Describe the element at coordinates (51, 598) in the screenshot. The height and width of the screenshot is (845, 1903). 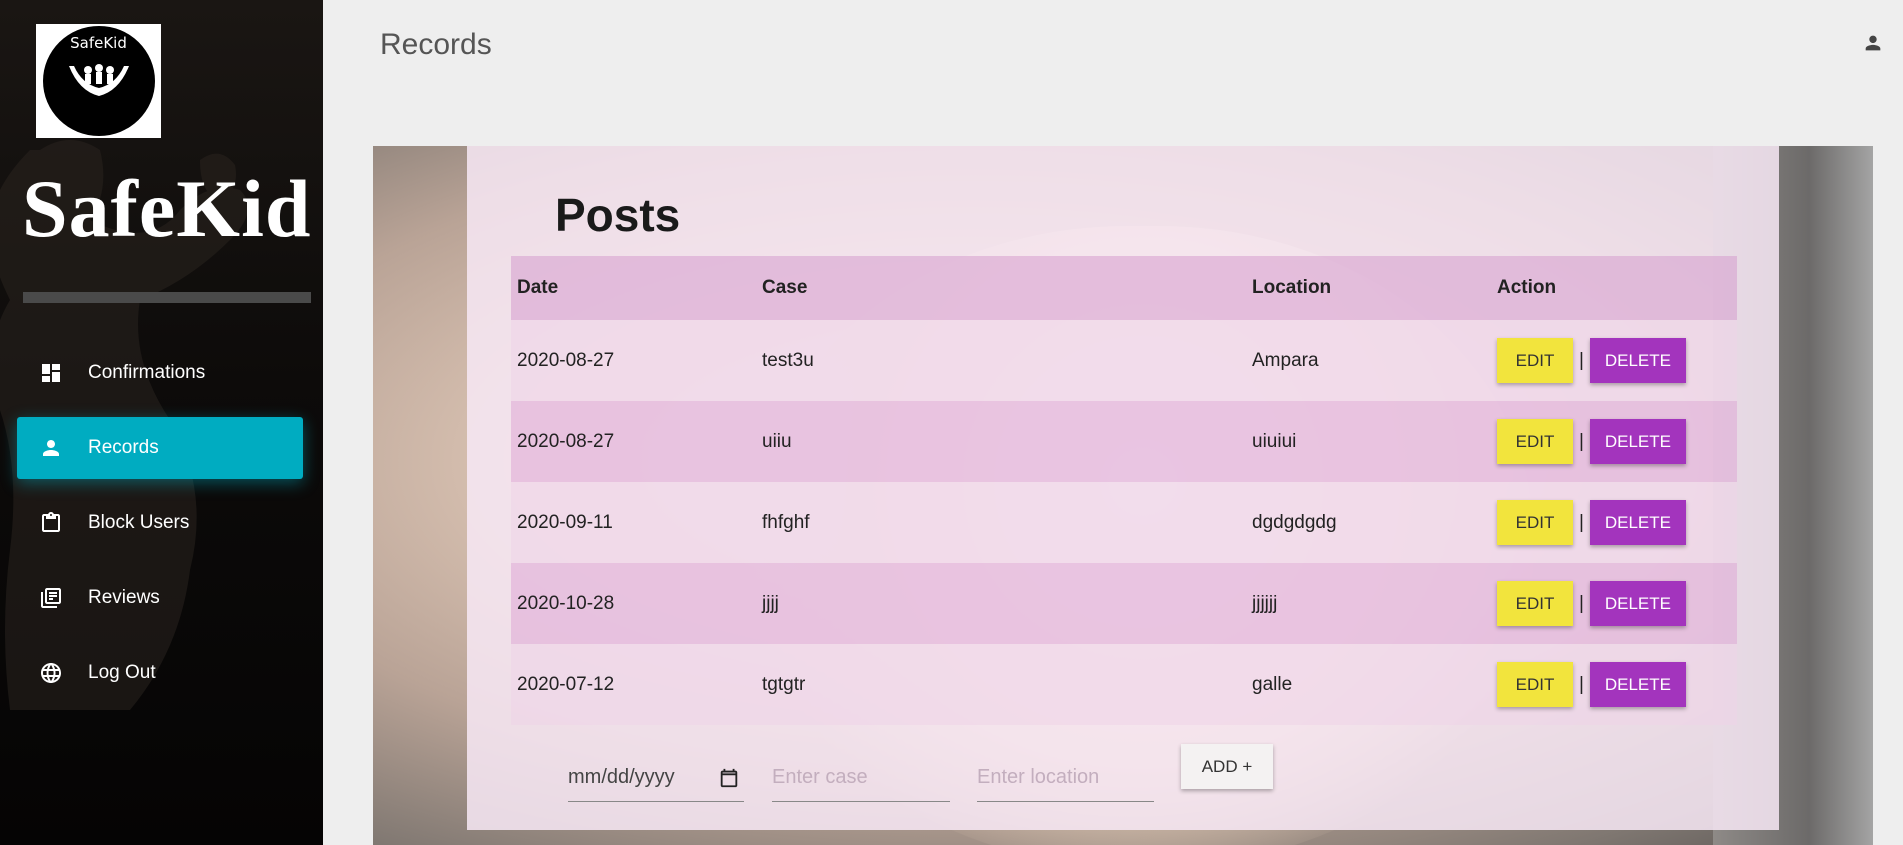
I see `library-books-icon` at that location.